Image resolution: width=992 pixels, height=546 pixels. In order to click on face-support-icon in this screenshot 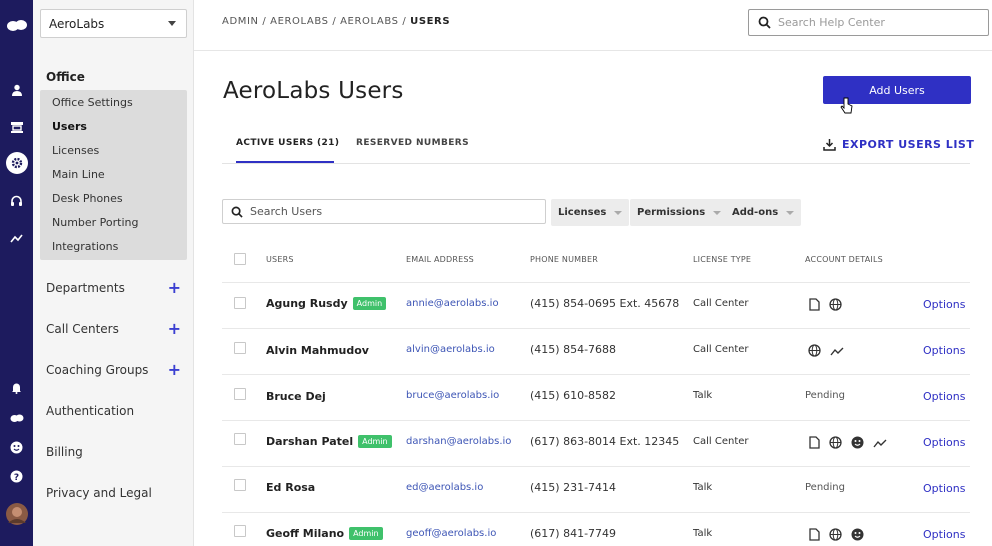, I will do `click(16, 447)`.